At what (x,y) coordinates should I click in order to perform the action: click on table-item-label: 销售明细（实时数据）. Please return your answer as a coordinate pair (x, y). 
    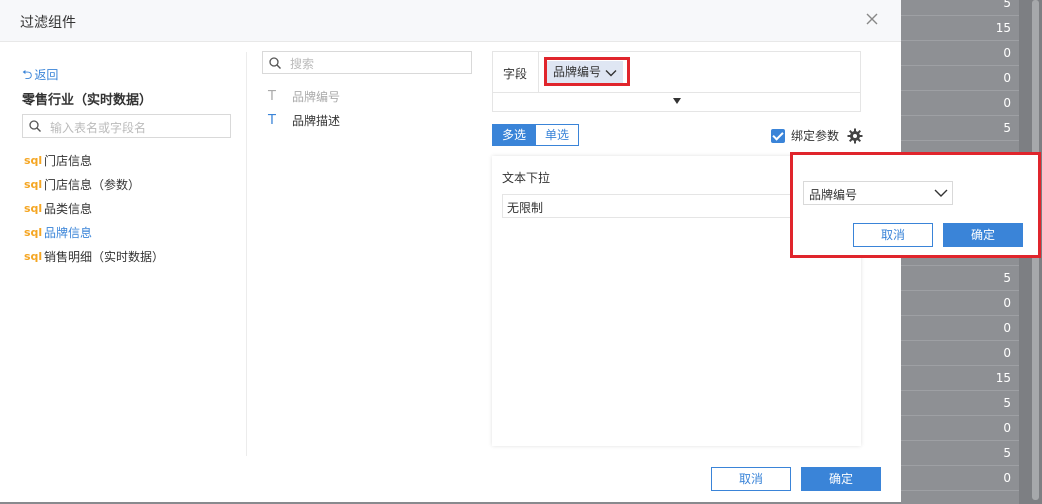
    Looking at the image, I should click on (104, 256).